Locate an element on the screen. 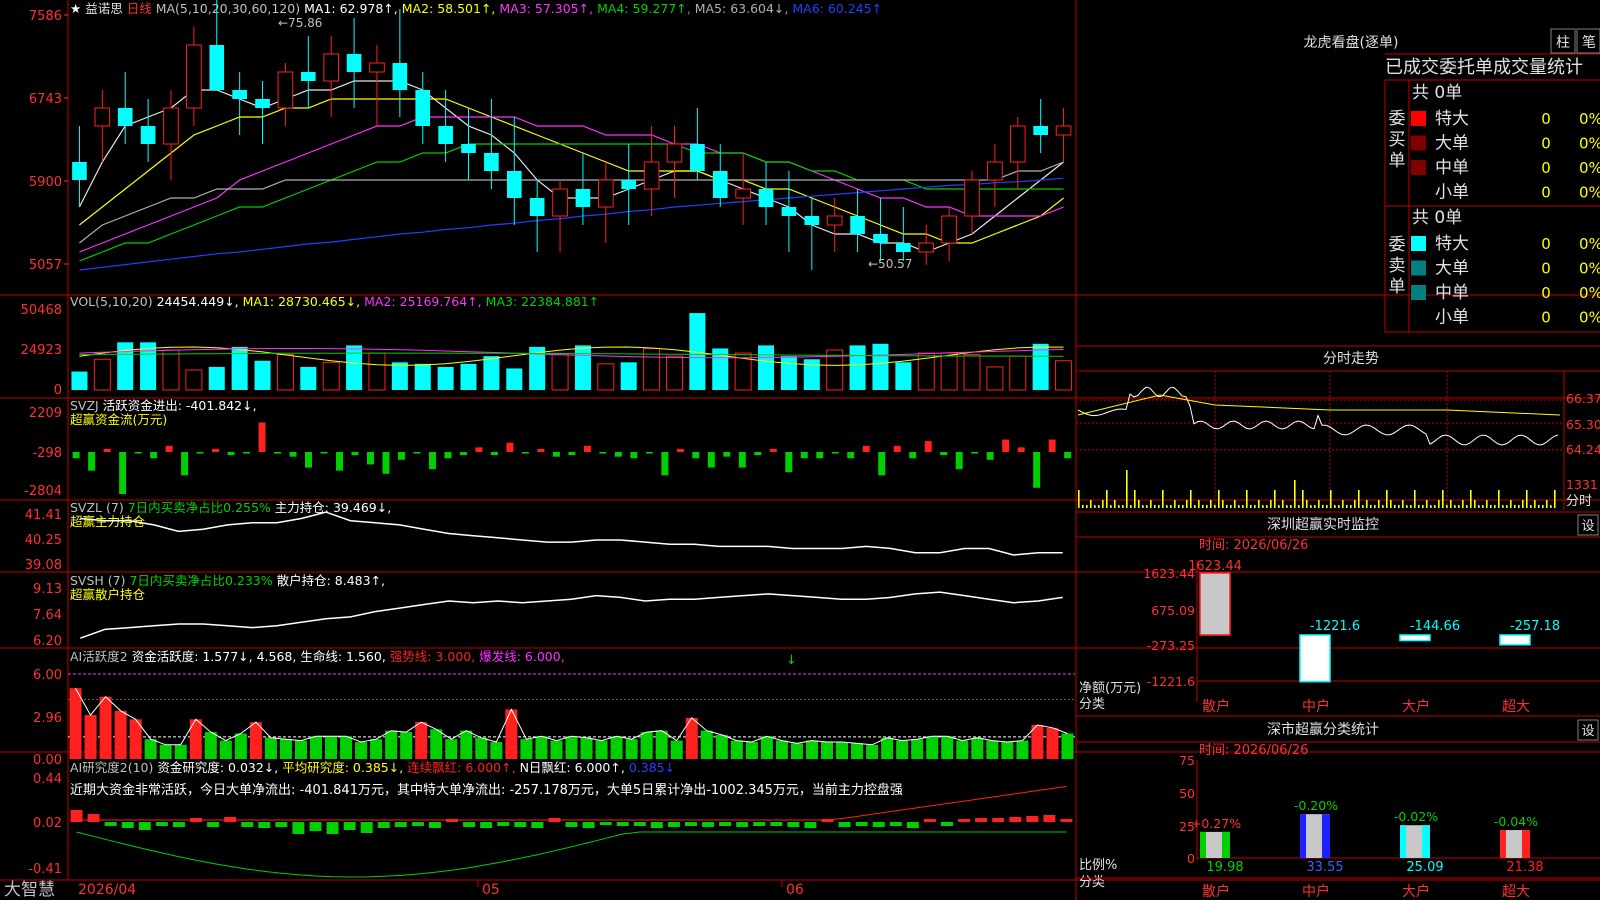  sell-row-label: 小单 is located at coordinates (1452, 318).